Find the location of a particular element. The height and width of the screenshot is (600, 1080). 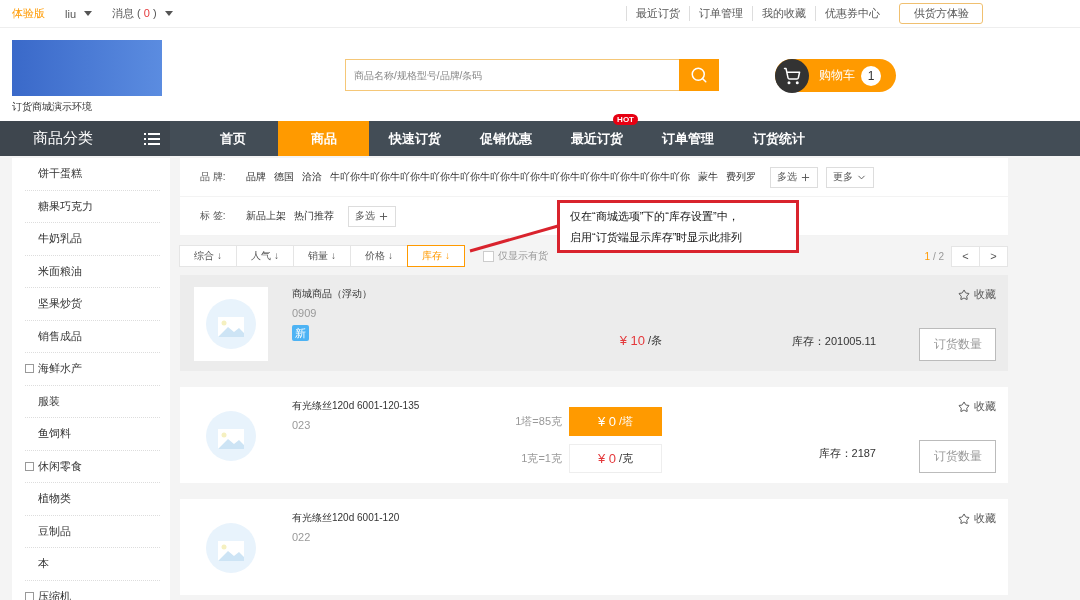

search-icon is located at coordinates (699, 75).